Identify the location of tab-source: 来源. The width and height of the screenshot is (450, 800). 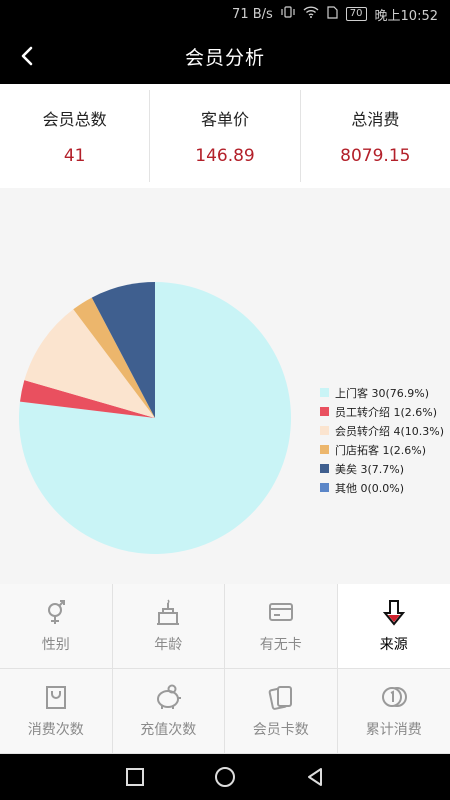
(393, 626).